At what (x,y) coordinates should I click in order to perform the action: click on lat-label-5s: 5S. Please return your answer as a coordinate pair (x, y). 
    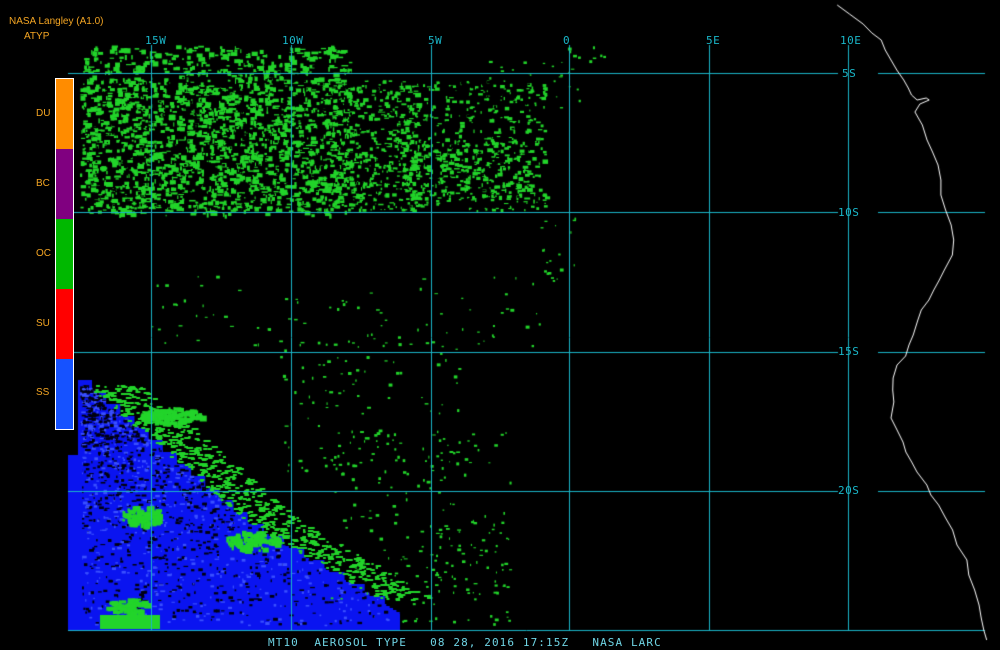
    Looking at the image, I should click on (849, 73).